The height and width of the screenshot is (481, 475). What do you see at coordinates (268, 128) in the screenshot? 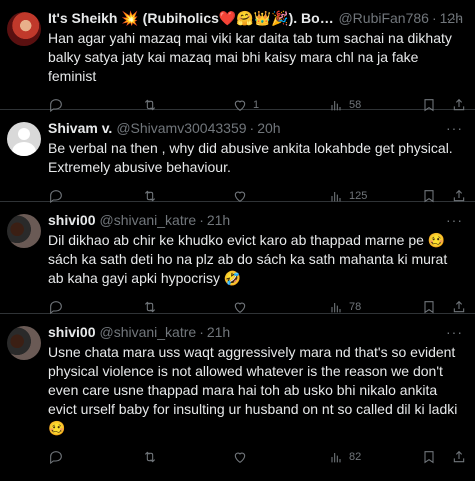
I see `timestamp: 20h` at bounding box center [268, 128].